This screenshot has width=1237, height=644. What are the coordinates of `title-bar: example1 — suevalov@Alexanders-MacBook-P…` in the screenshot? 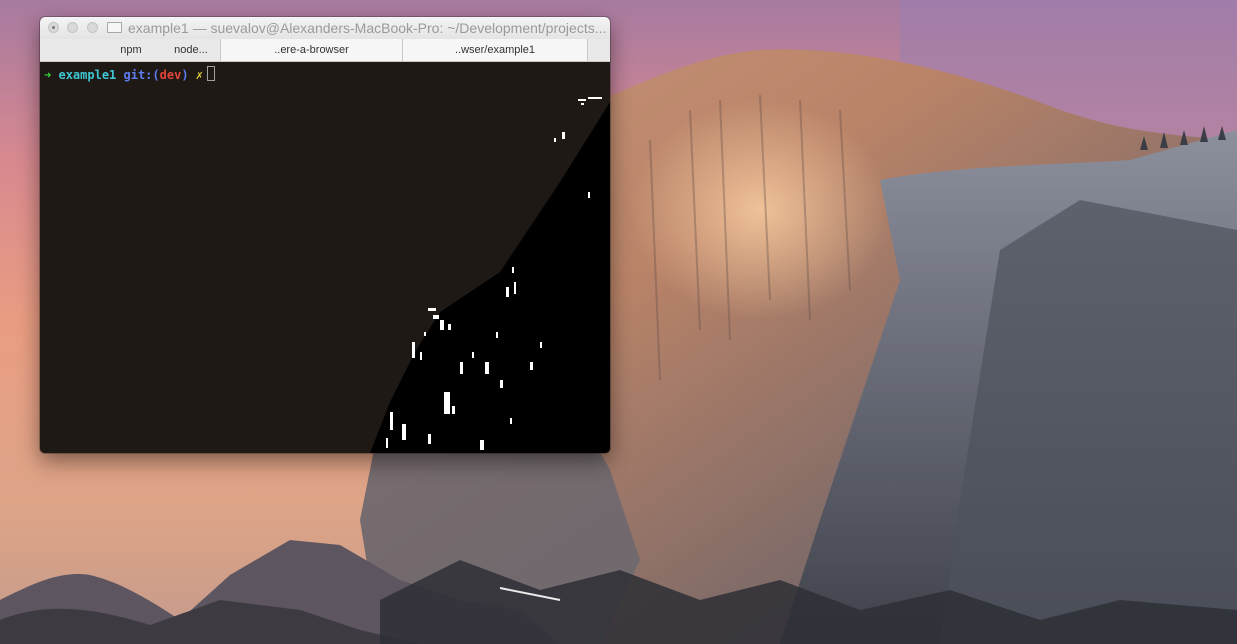 It's located at (325, 28).